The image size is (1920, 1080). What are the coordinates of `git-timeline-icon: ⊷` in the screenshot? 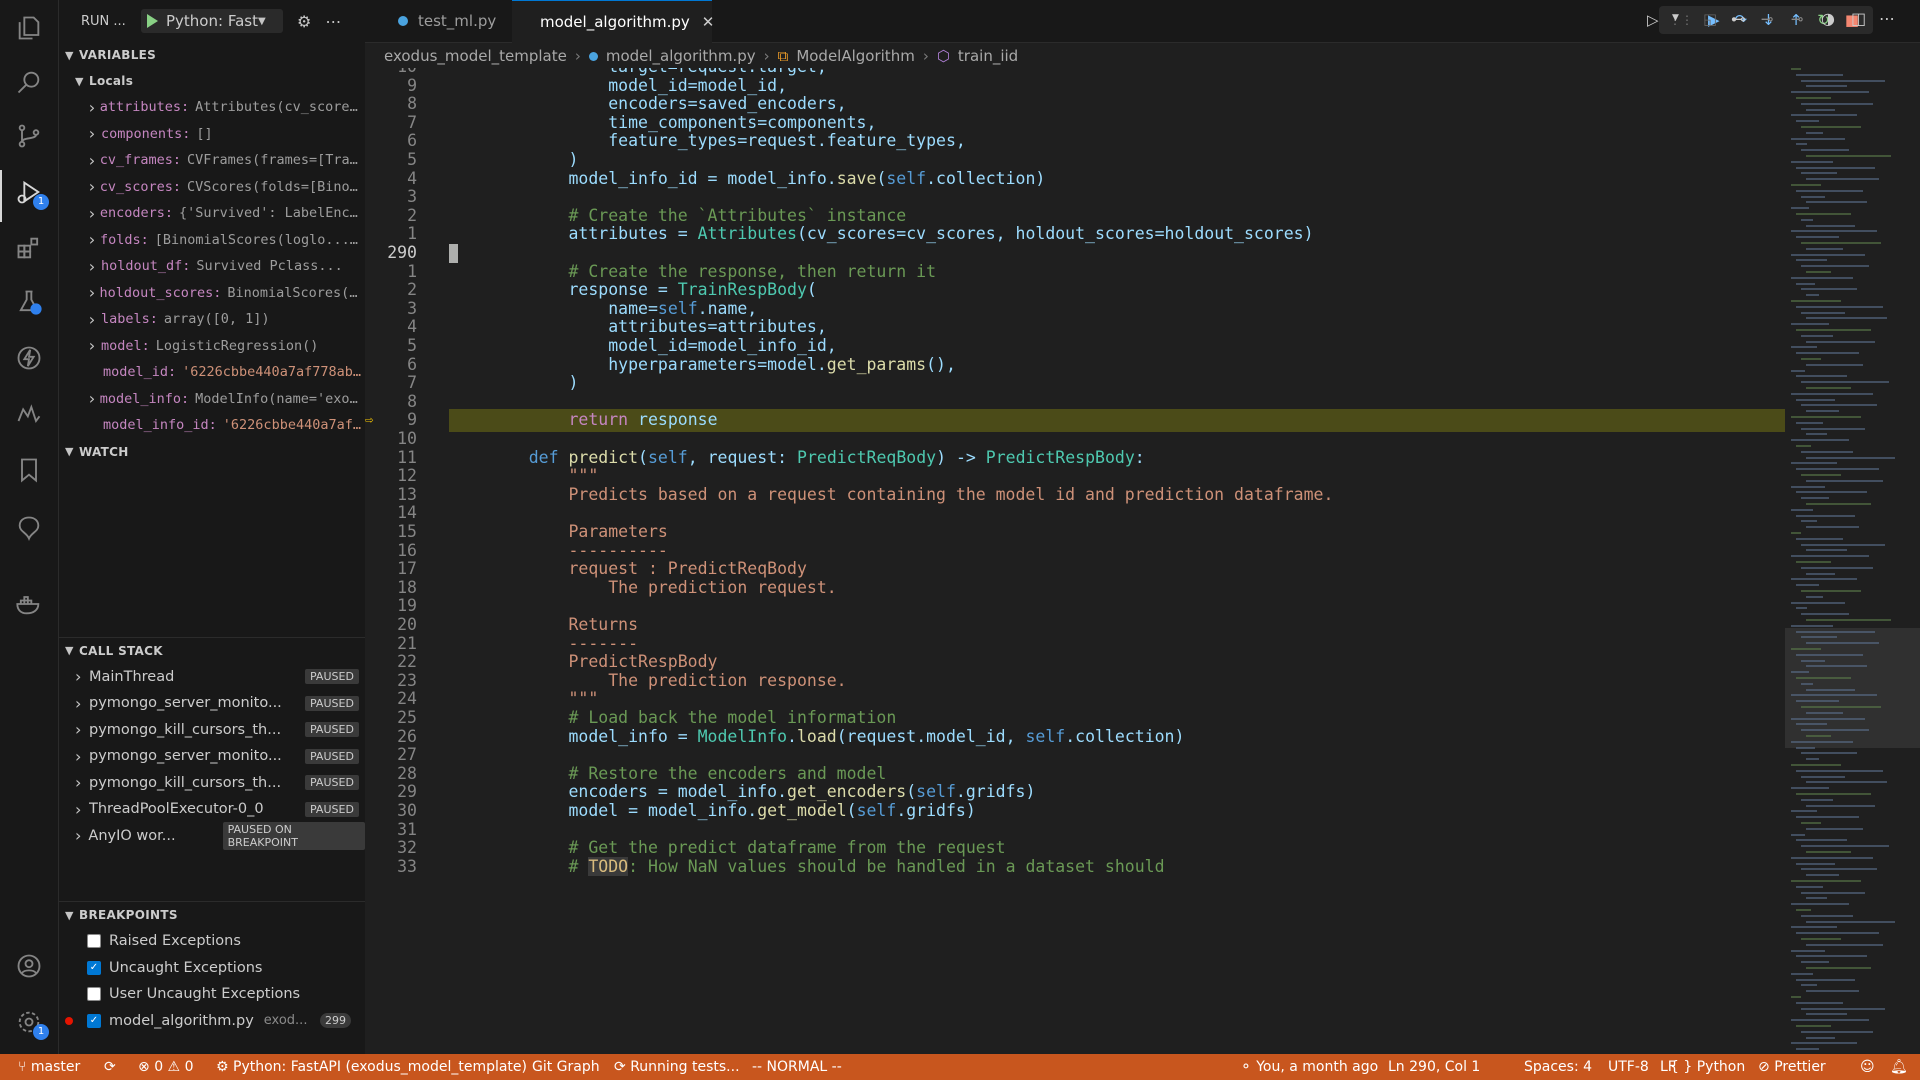 It's located at (1738, 19).